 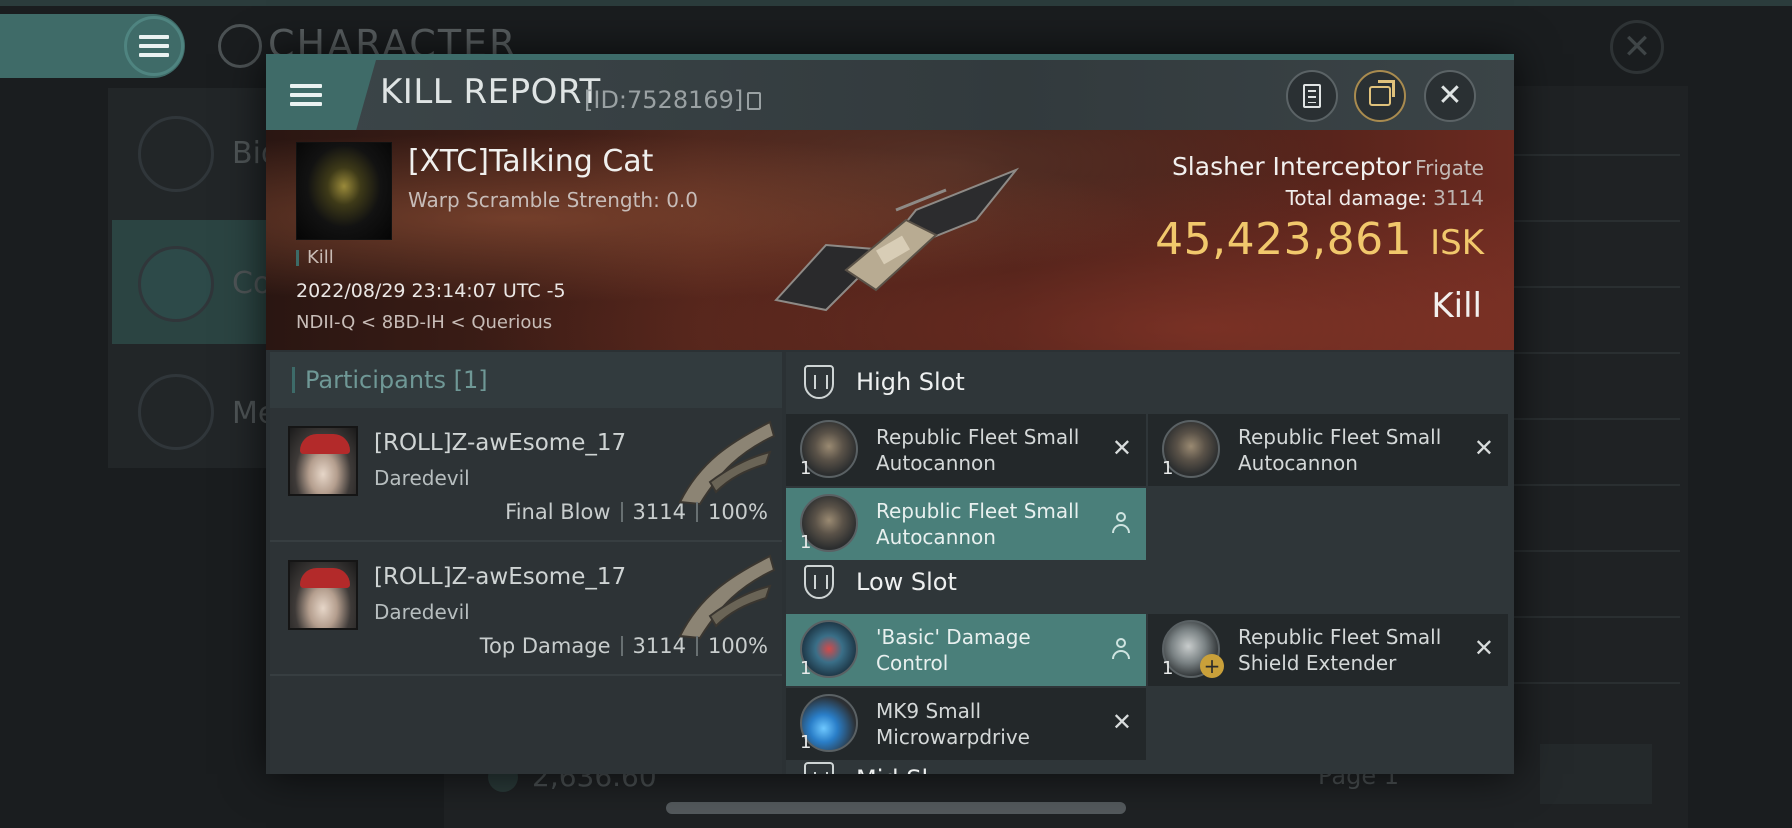 I want to click on module-item: 1 Republic Fleet Small Autocannon, so click(x=966, y=524).